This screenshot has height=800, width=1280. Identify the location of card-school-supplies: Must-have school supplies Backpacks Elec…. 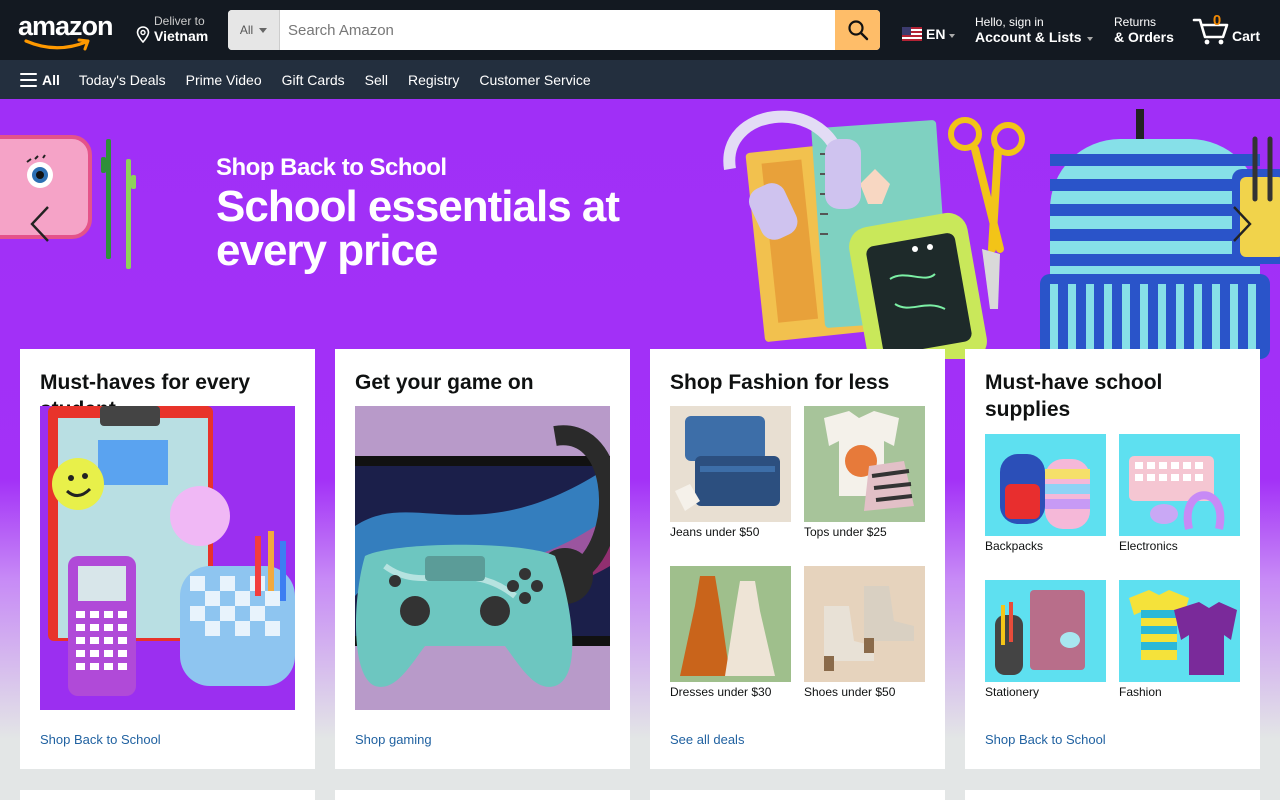
(1112, 559).